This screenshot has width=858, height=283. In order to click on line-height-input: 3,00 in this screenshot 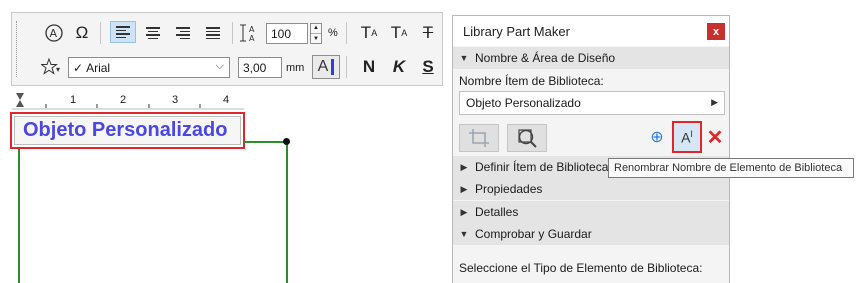, I will do `click(260, 67)`.